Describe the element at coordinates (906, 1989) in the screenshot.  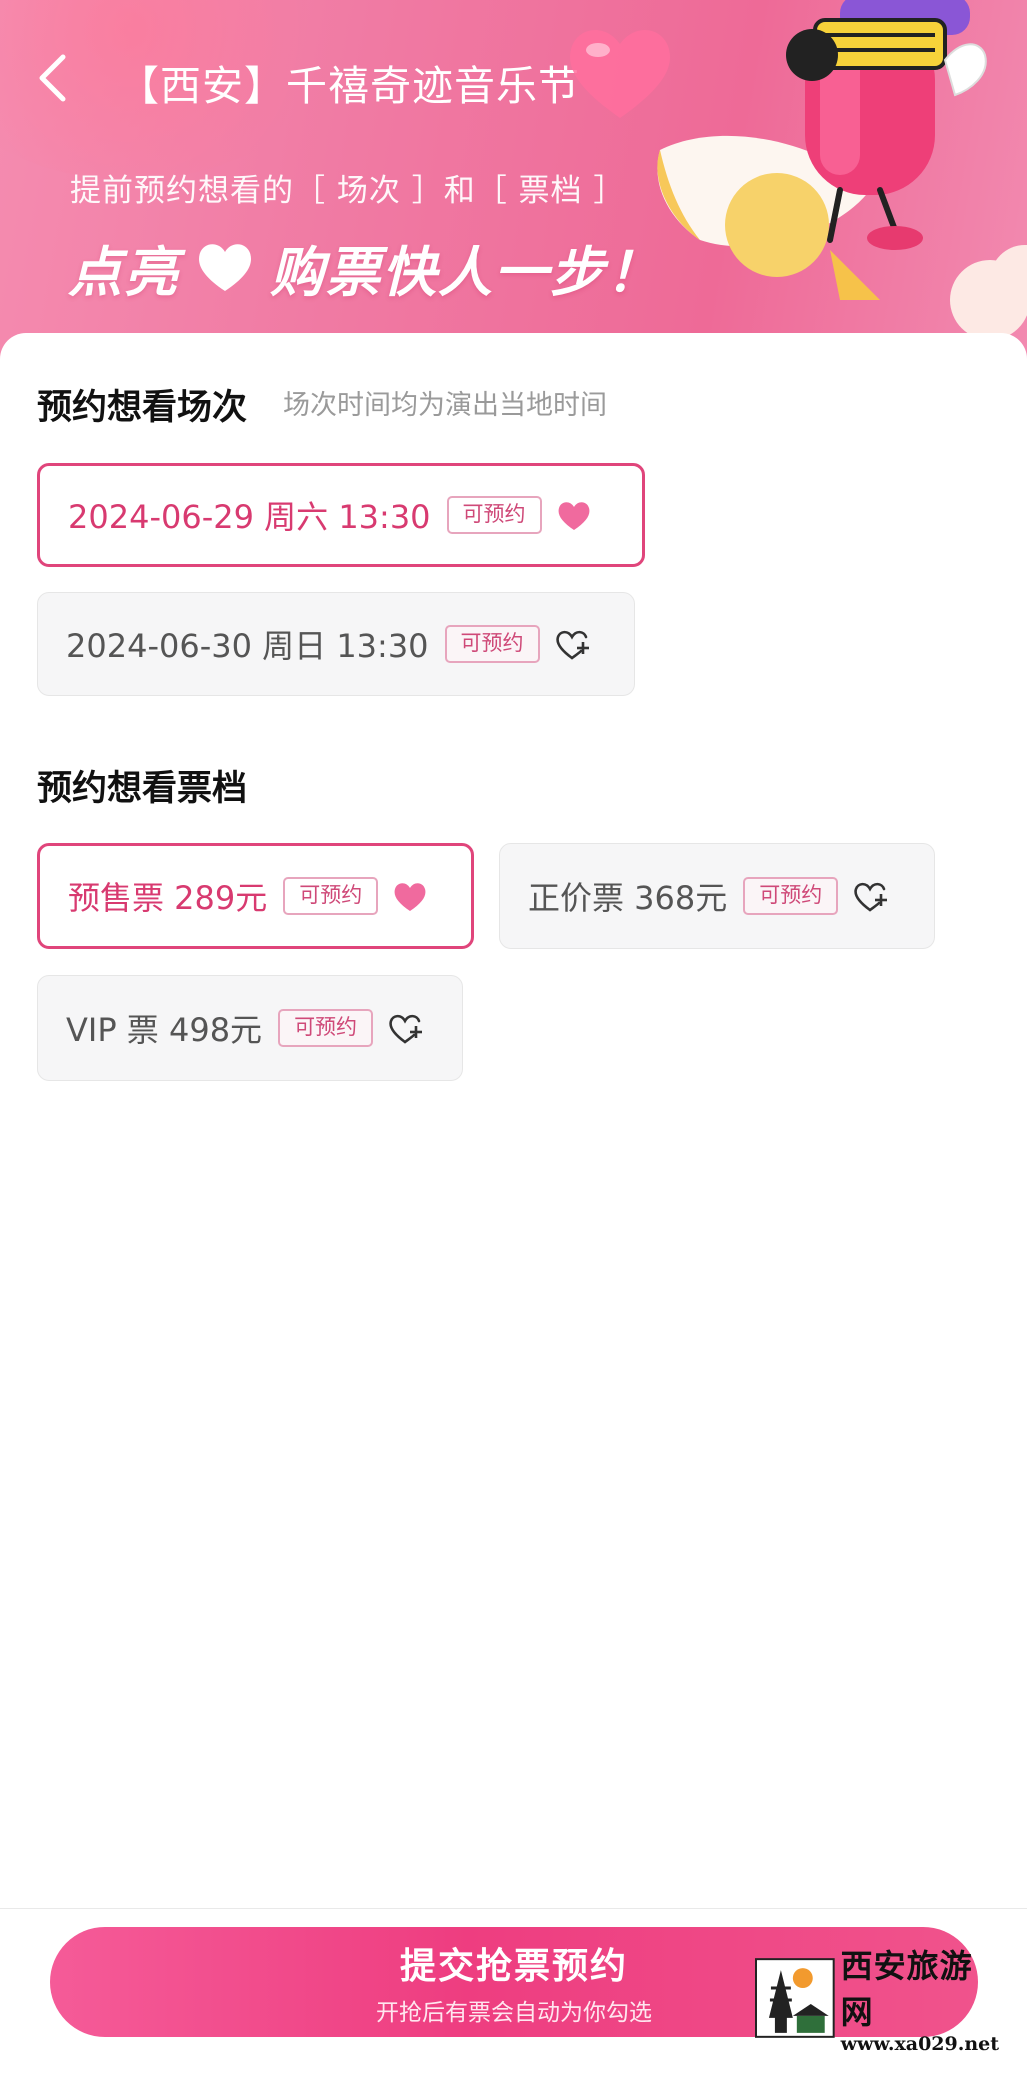
I see `watermark-name: 西安旅游网` at that location.